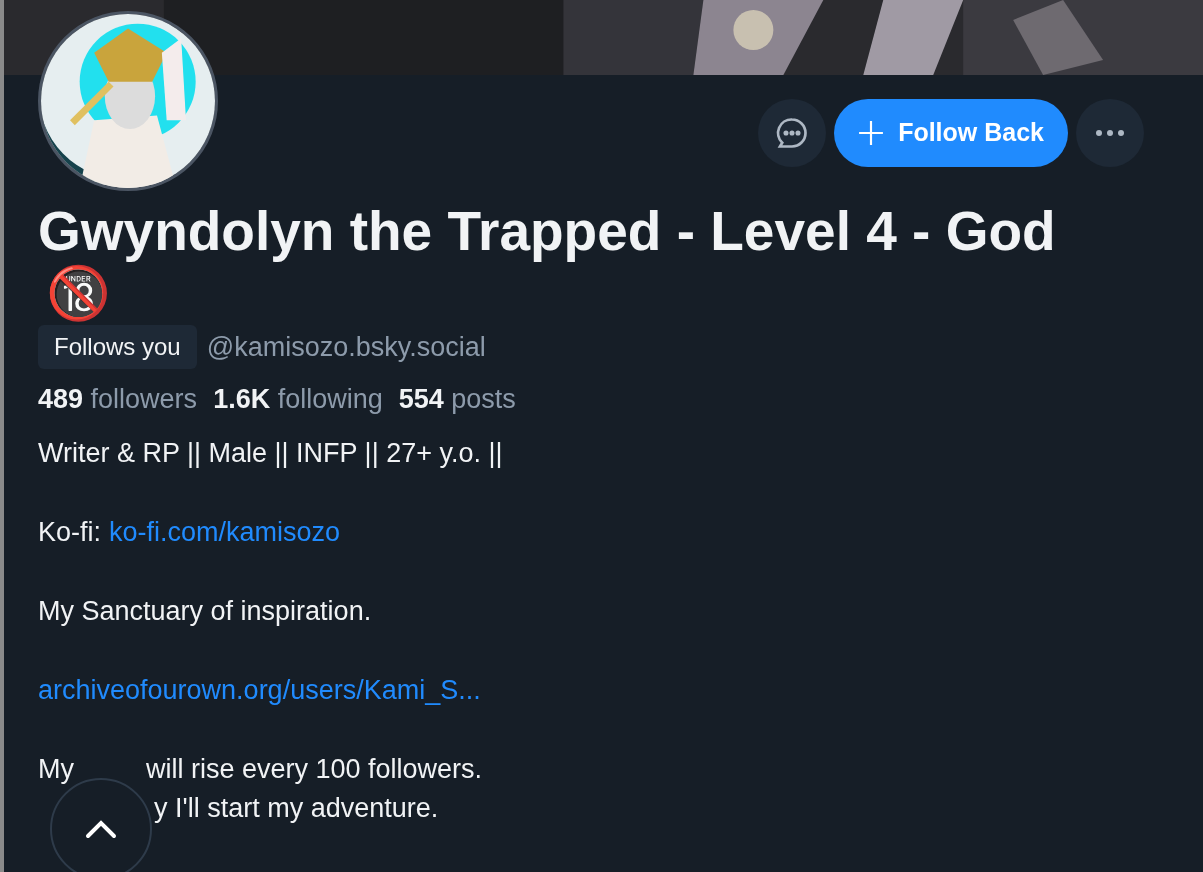 The width and height of the screenshot is (1203, 872). I want to click on stat-link: 489 followers, so click(118, 399).